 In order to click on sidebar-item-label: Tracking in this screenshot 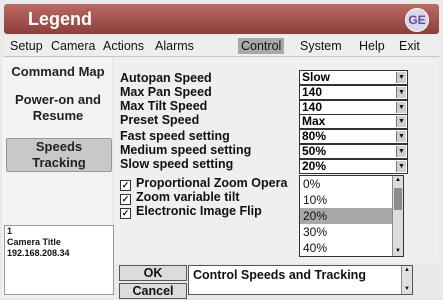, I will do `click(59, 162)`.